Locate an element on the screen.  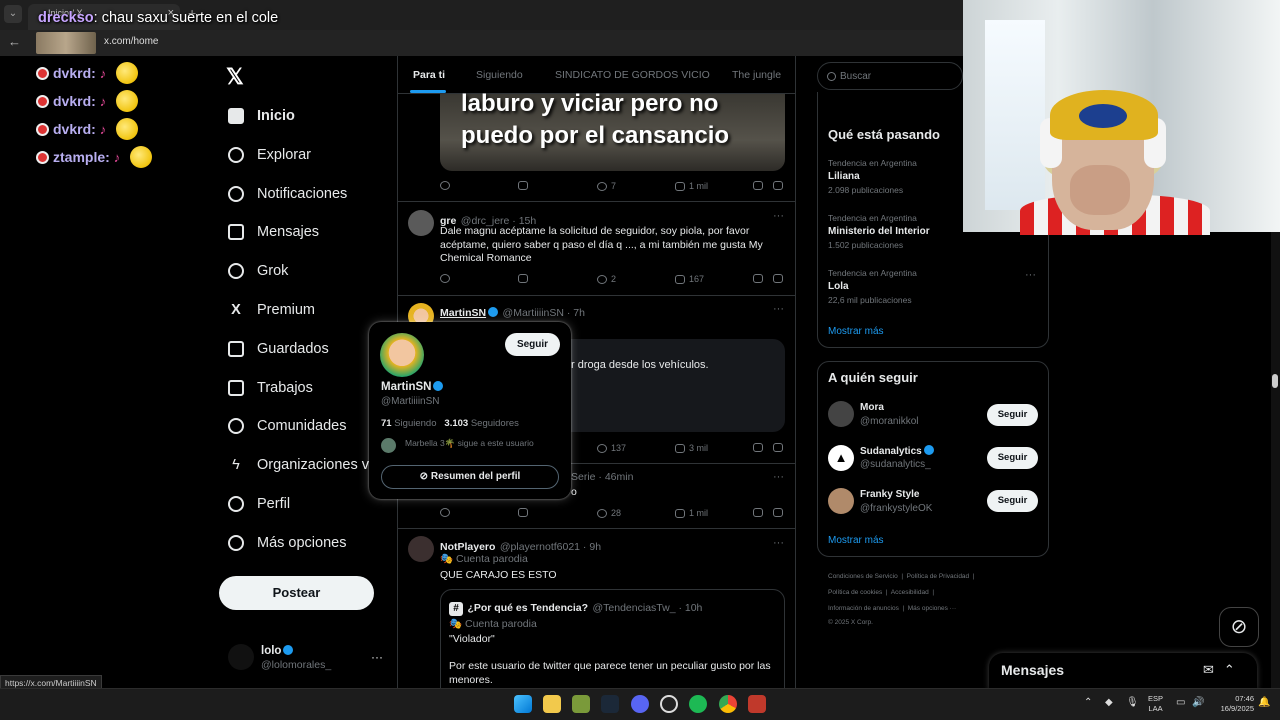
trend-more-icon: ··· is located at coordinates (1030, 275).